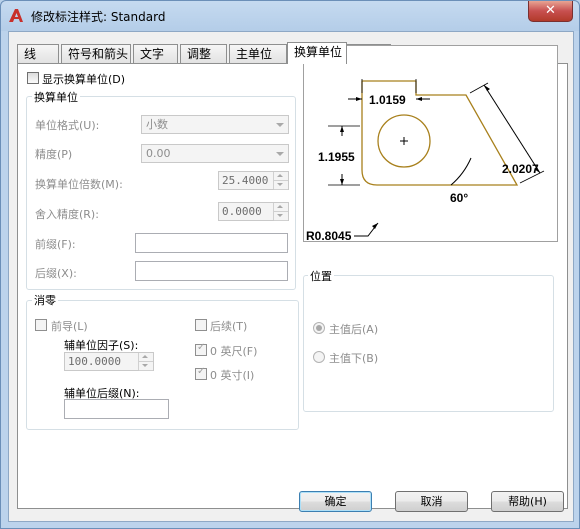 This screenshot has height=529, width=580. What do you see at coordinates (96, 53) in the screenshot?
I see `tab-symbols-arrows: 符号和箭头` at bounding box center [96, 53].